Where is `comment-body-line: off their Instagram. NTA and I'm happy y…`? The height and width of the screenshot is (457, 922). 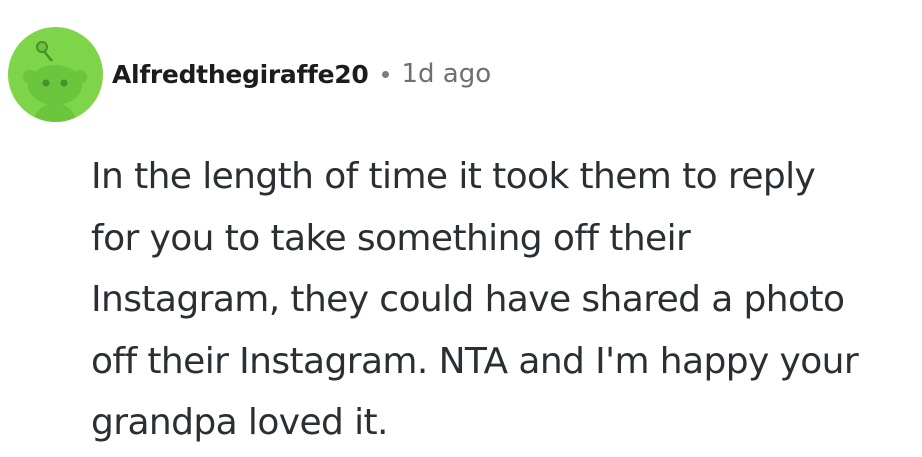 comment-body-line: off their Instagram. NTA and I'm happy y… is located at coordinates (475, 361).